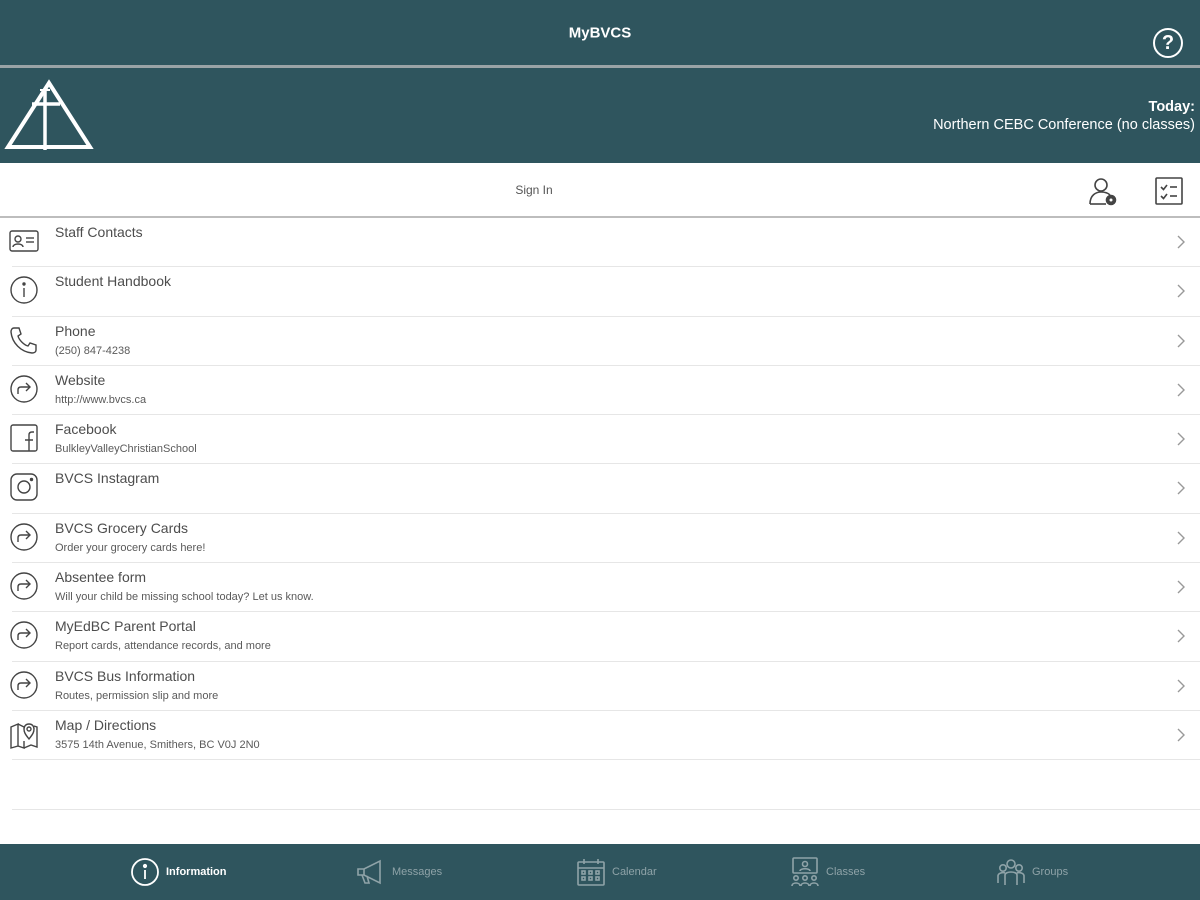 This screenshot has height=900, width=1200. What do you see at coordinates (75, 330) in the screenshot?
I see `item-title: Phone` at bounding box center [75, 330].